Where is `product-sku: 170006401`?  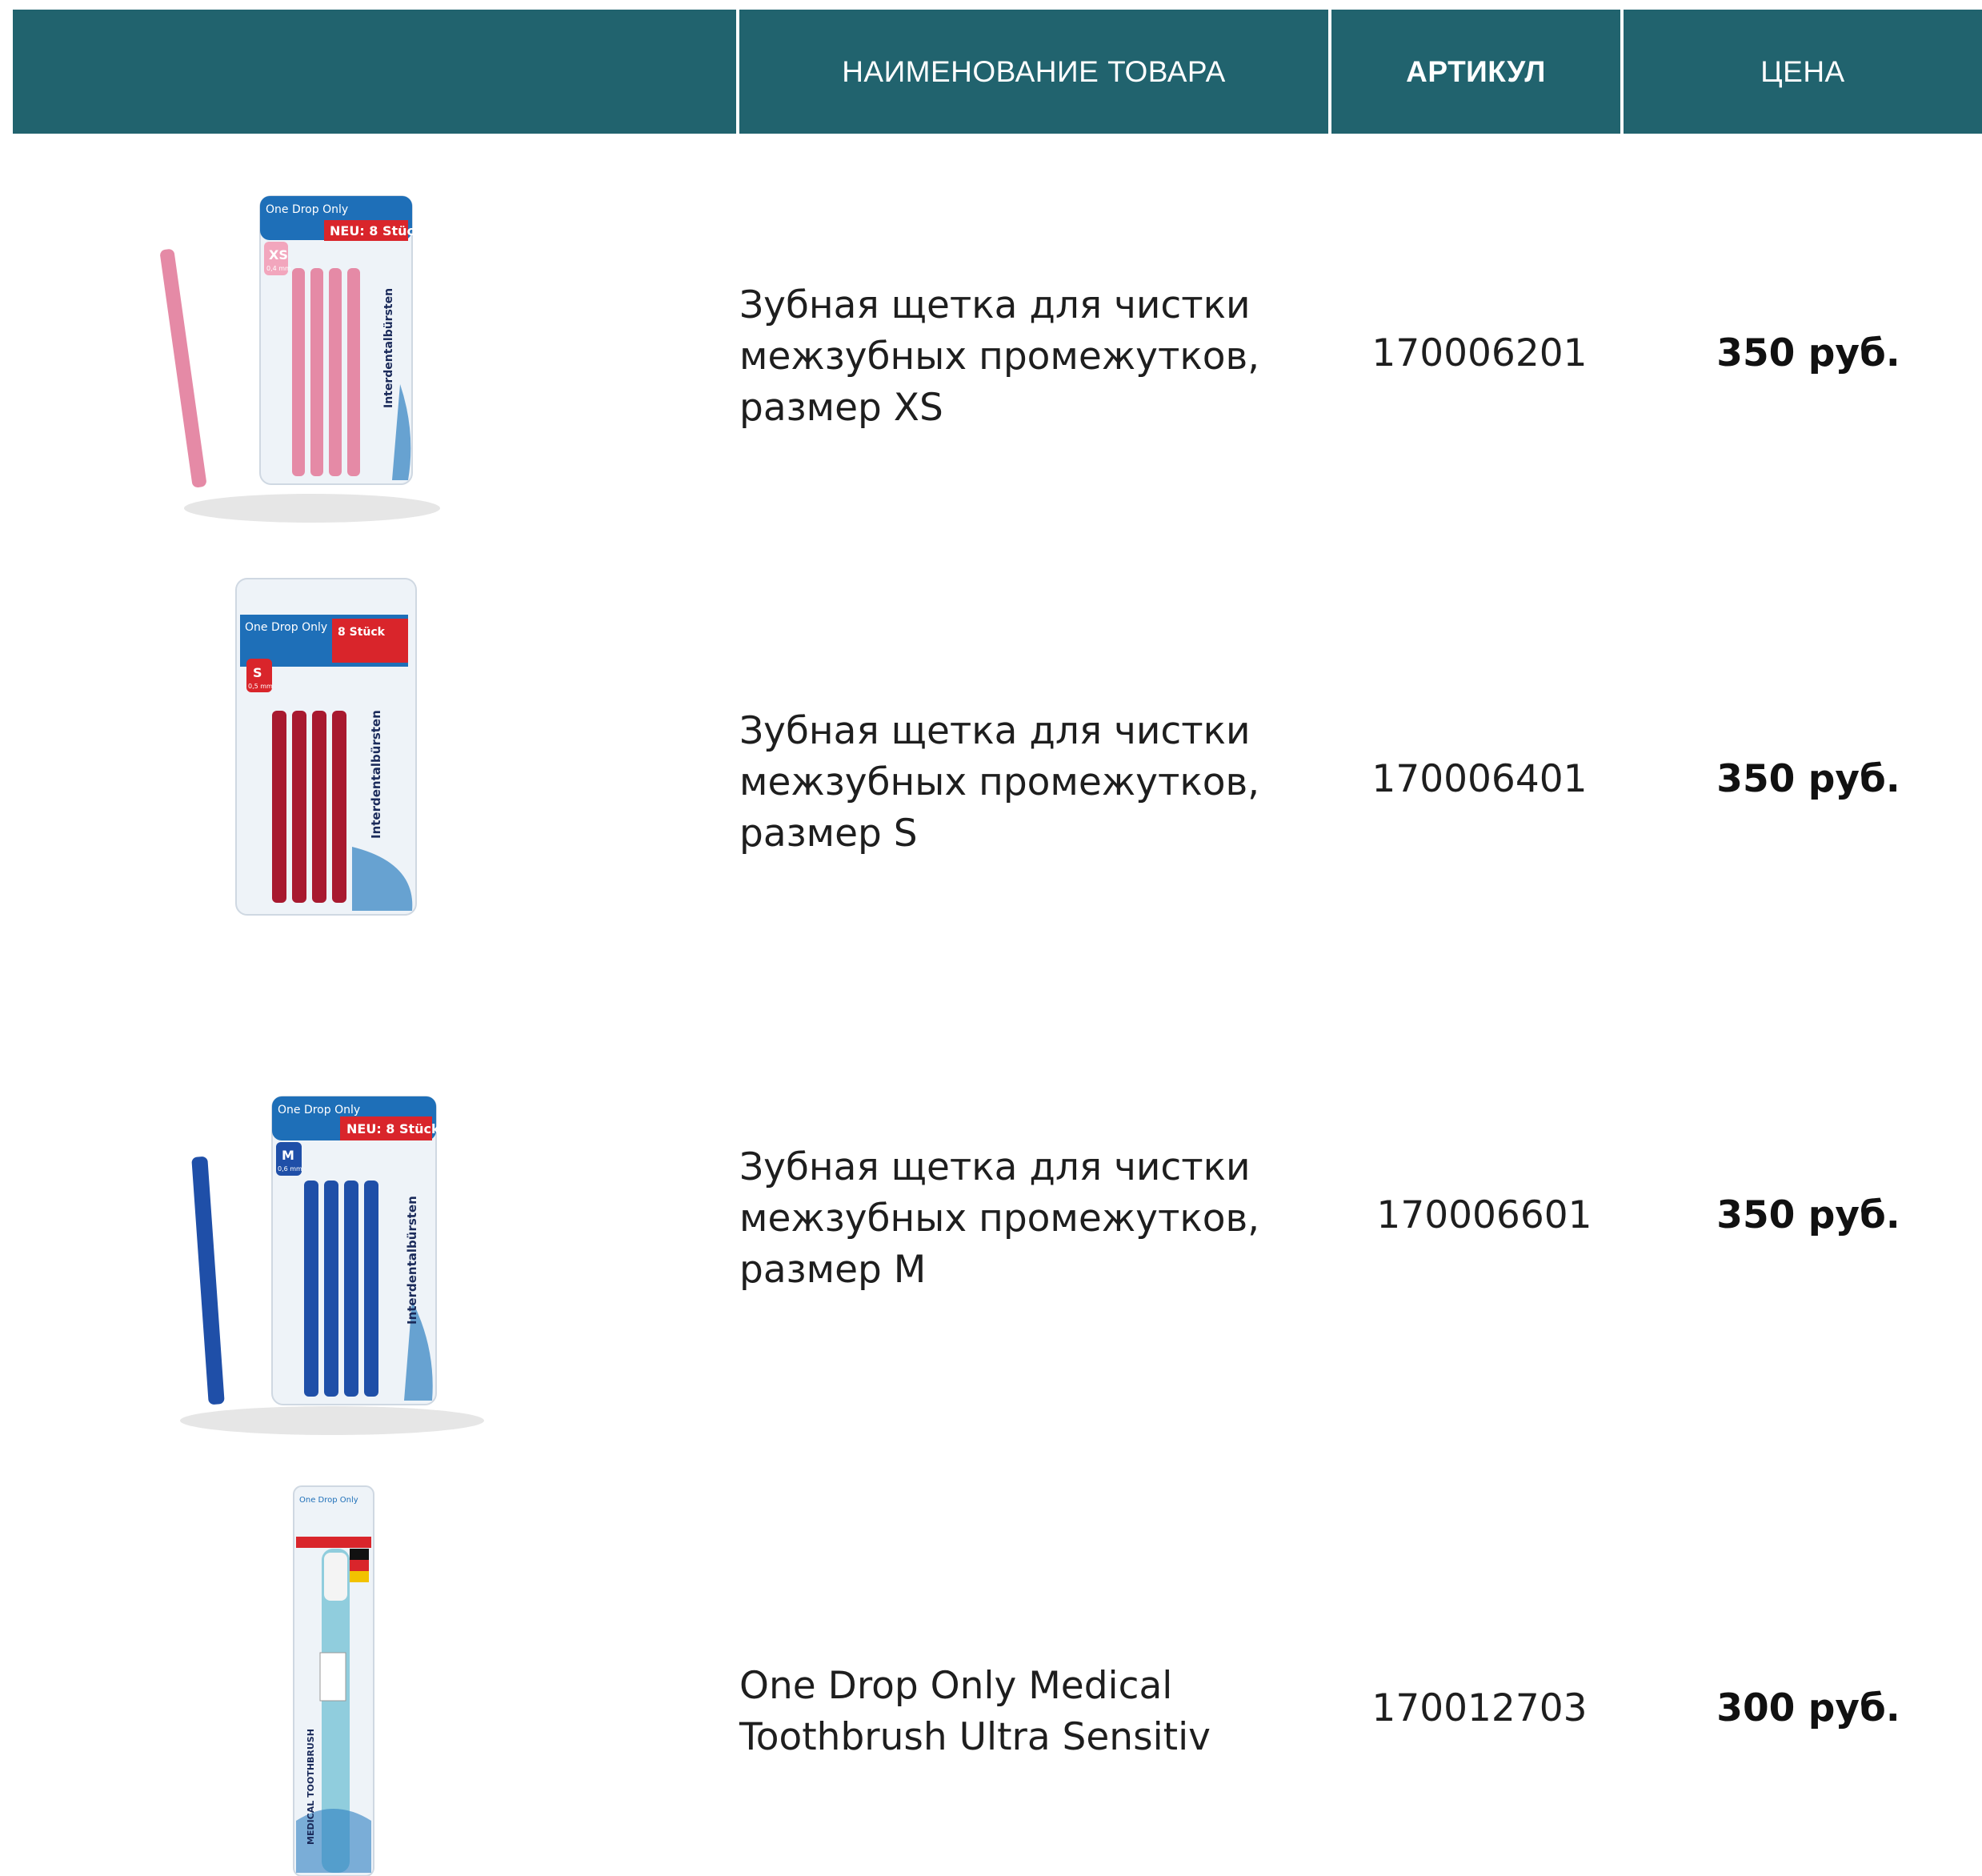 product-sku: 170006401 is located at coordinates (1479, 779).